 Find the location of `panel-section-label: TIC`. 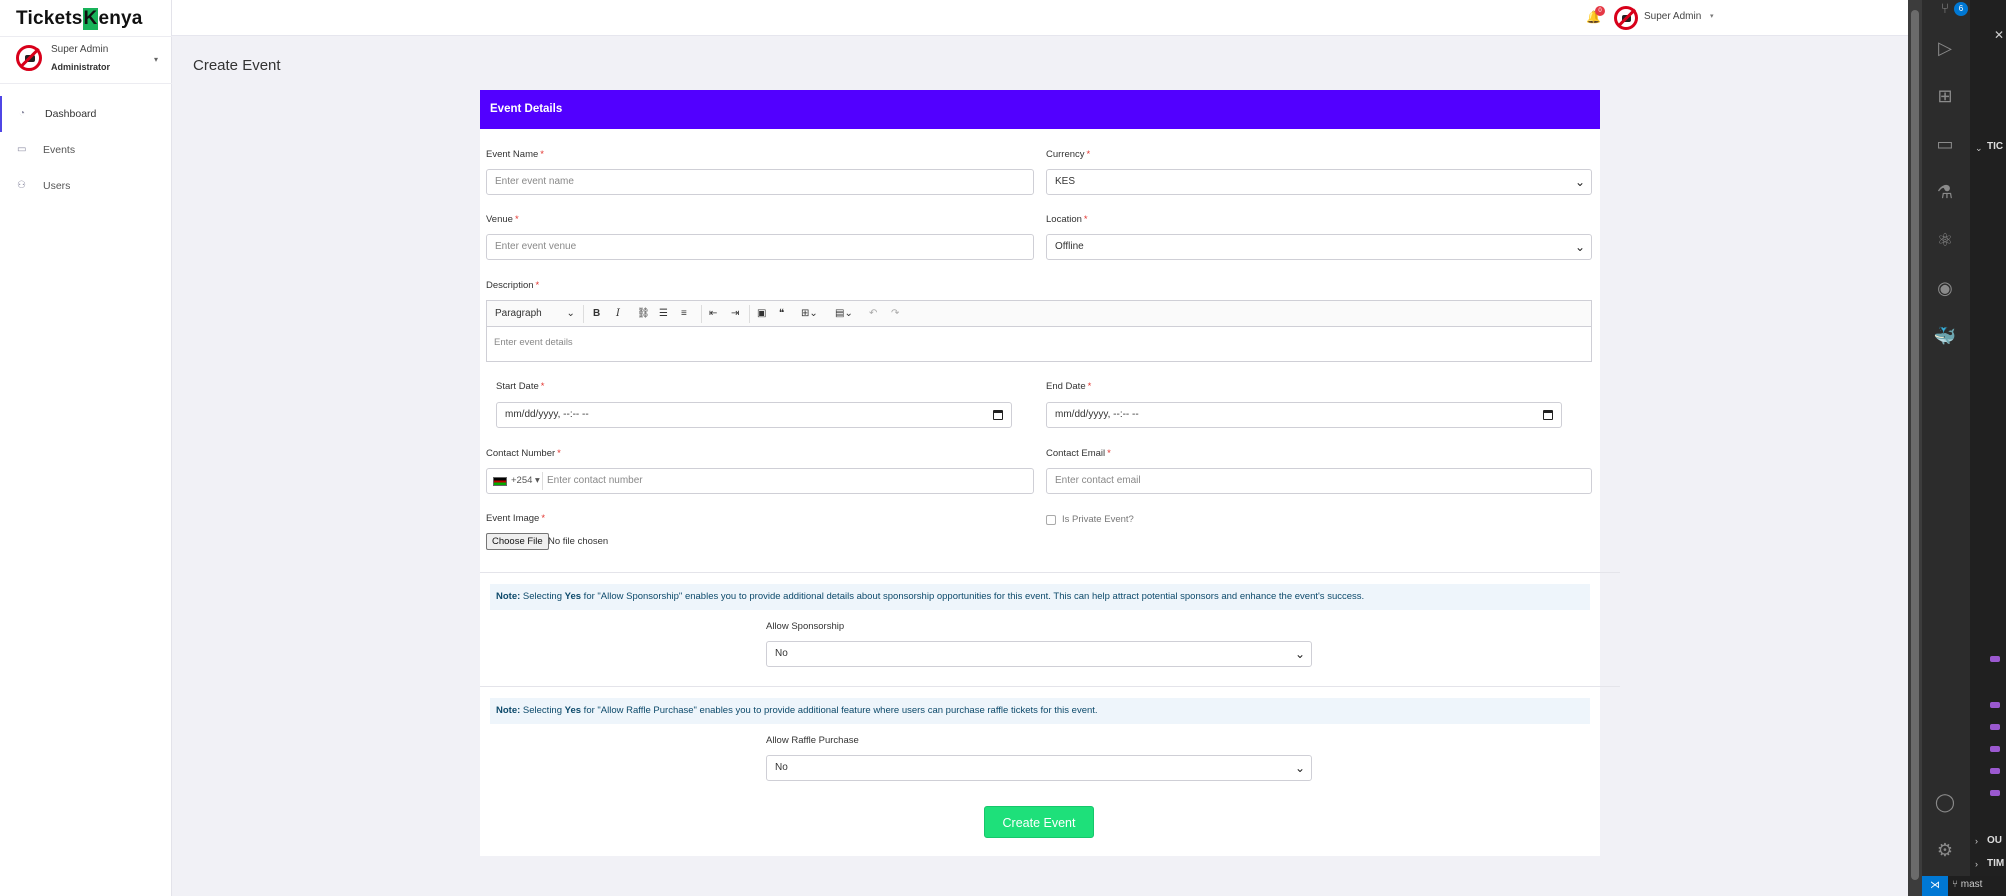

panel-section-label: TIC is located at coordinates (1995, 146).